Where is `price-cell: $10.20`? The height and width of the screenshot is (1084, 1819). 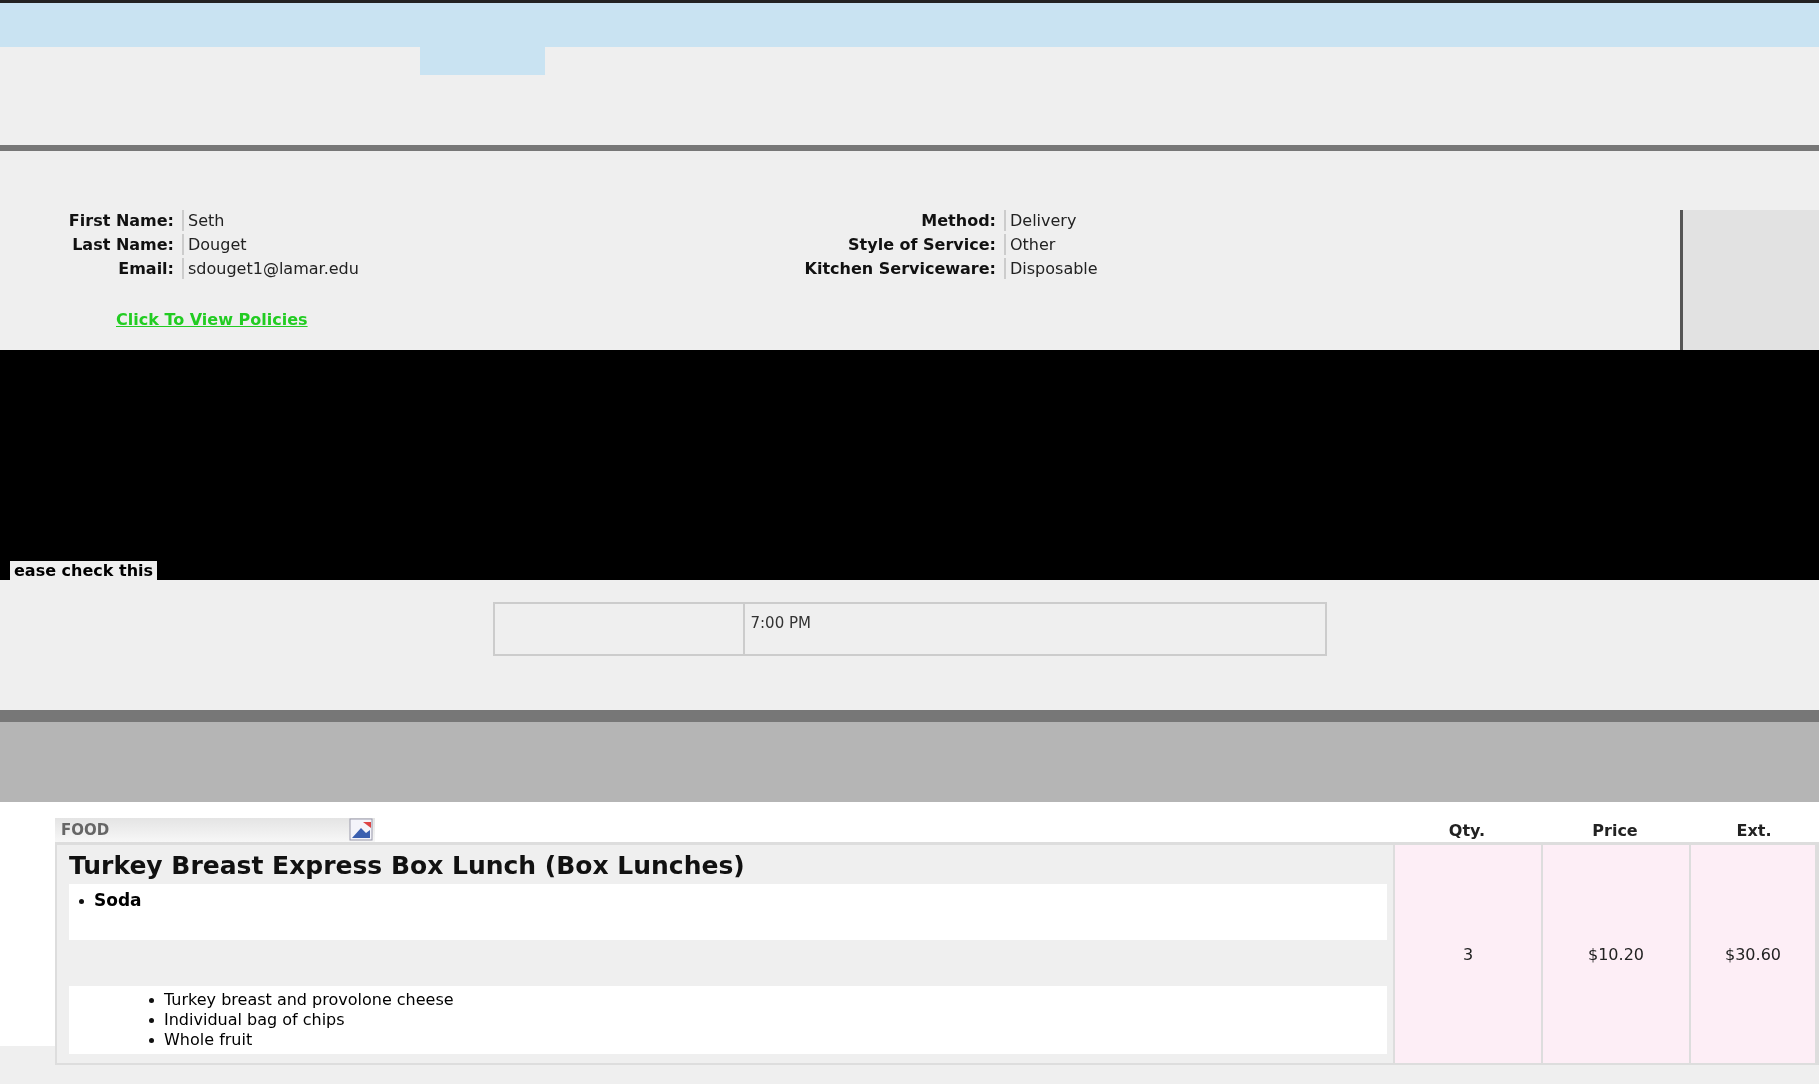
price-cell: $10.20 is located at coordinates (1617, 954).